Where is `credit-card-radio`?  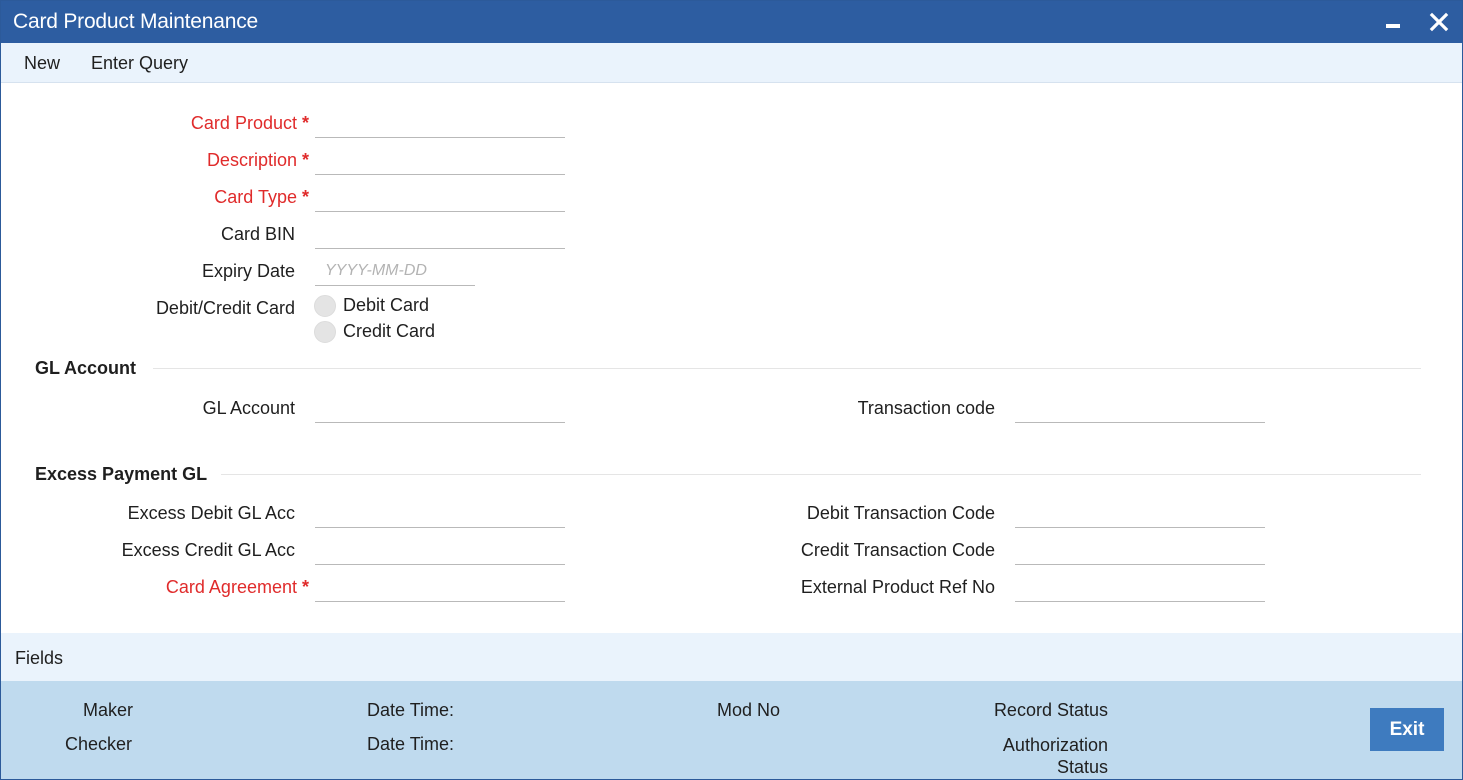 credit-card-radio is located at coordinates (325, 332).